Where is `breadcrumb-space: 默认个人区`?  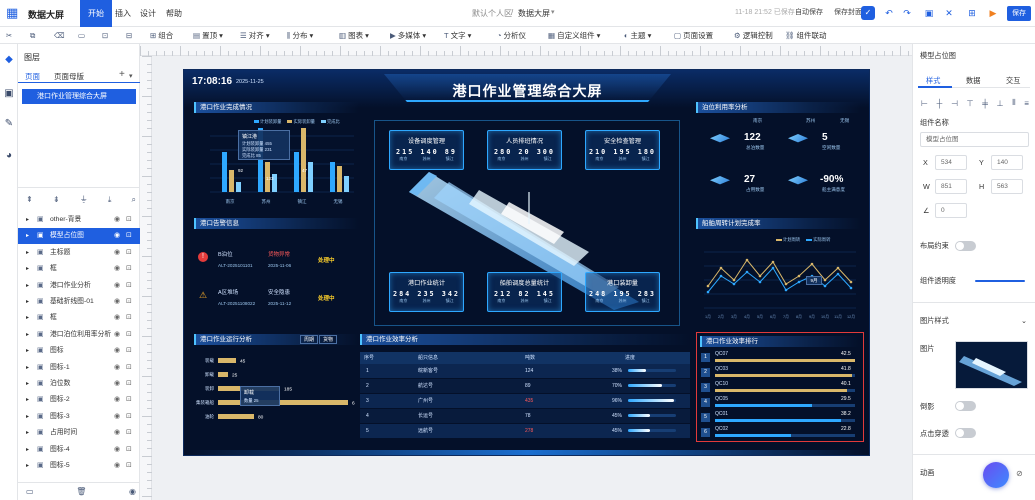 breadcrumb-space: 默认个人区 is located at coordinates (492, 13).